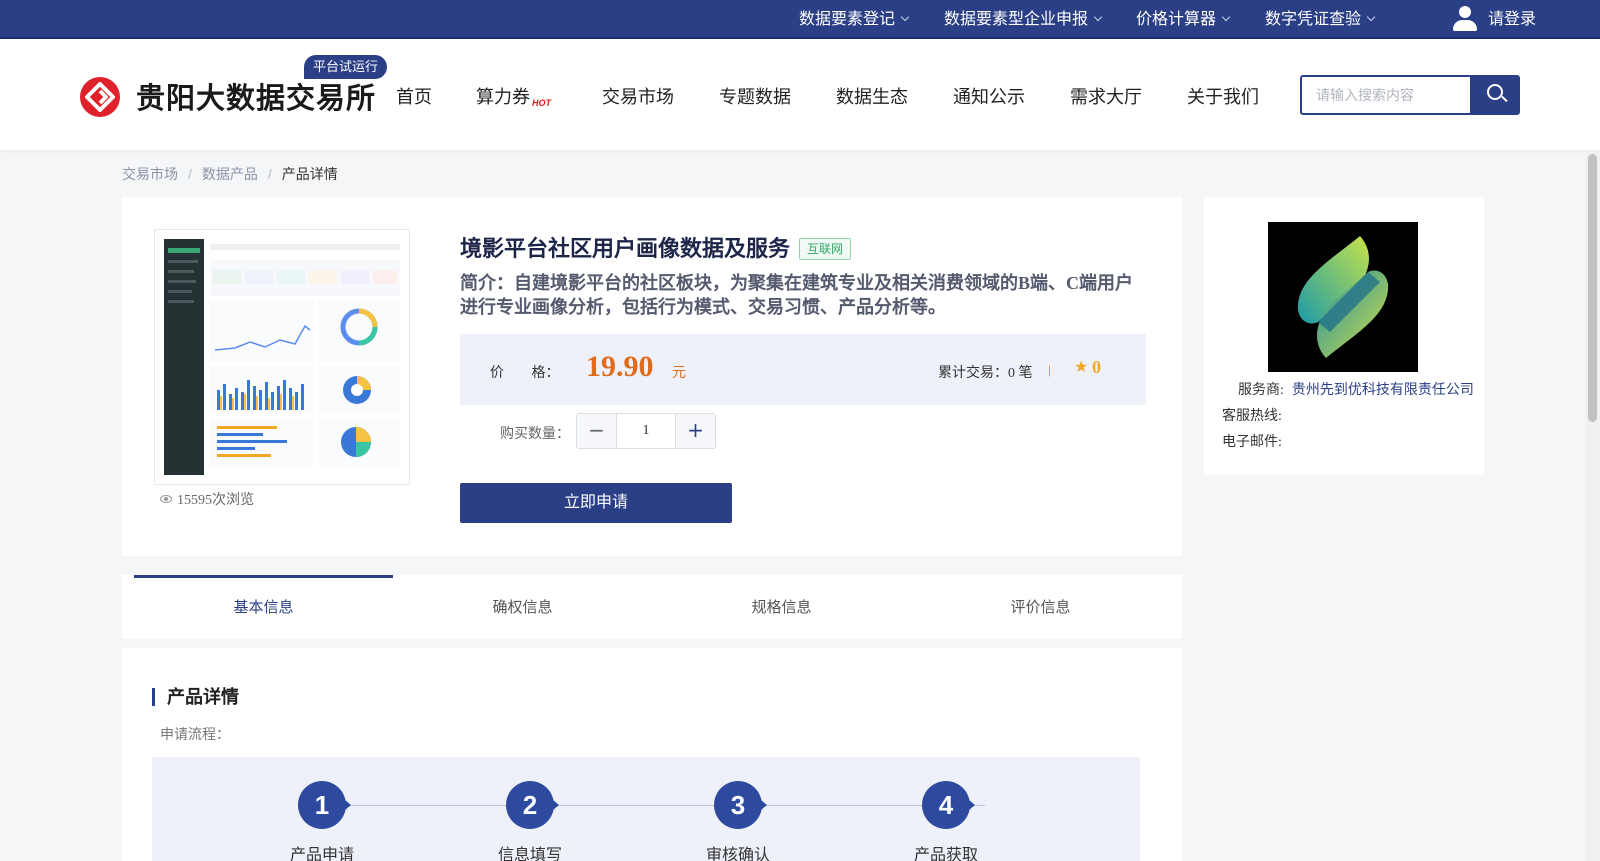 This screenshot has height=861, width=1600. Describe the element at coordinates (1383, 390) in the screenshot. I see `provider-name: 贵州先到优科技有限责任公司` at that location.